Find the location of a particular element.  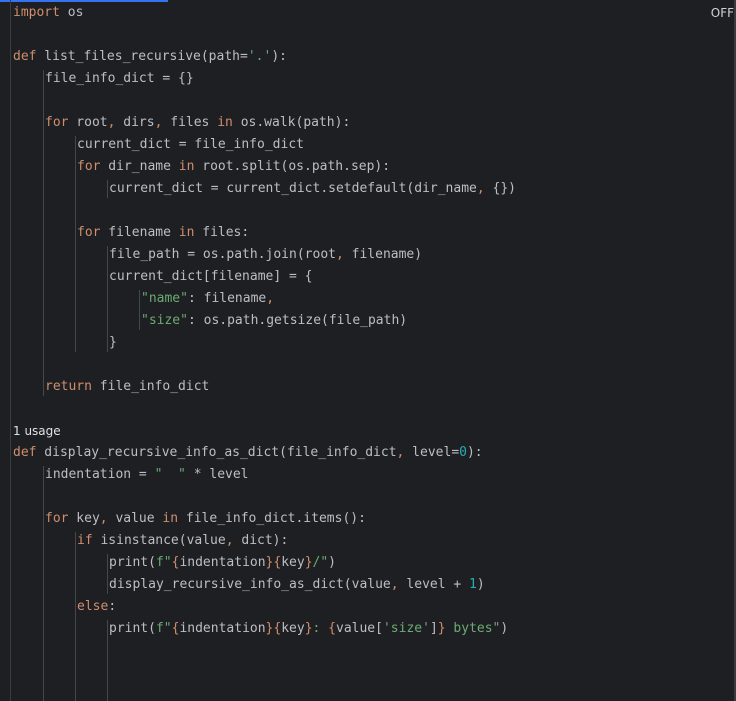

code-line: file_info_dict = {} is located at coordinates (119, 79).